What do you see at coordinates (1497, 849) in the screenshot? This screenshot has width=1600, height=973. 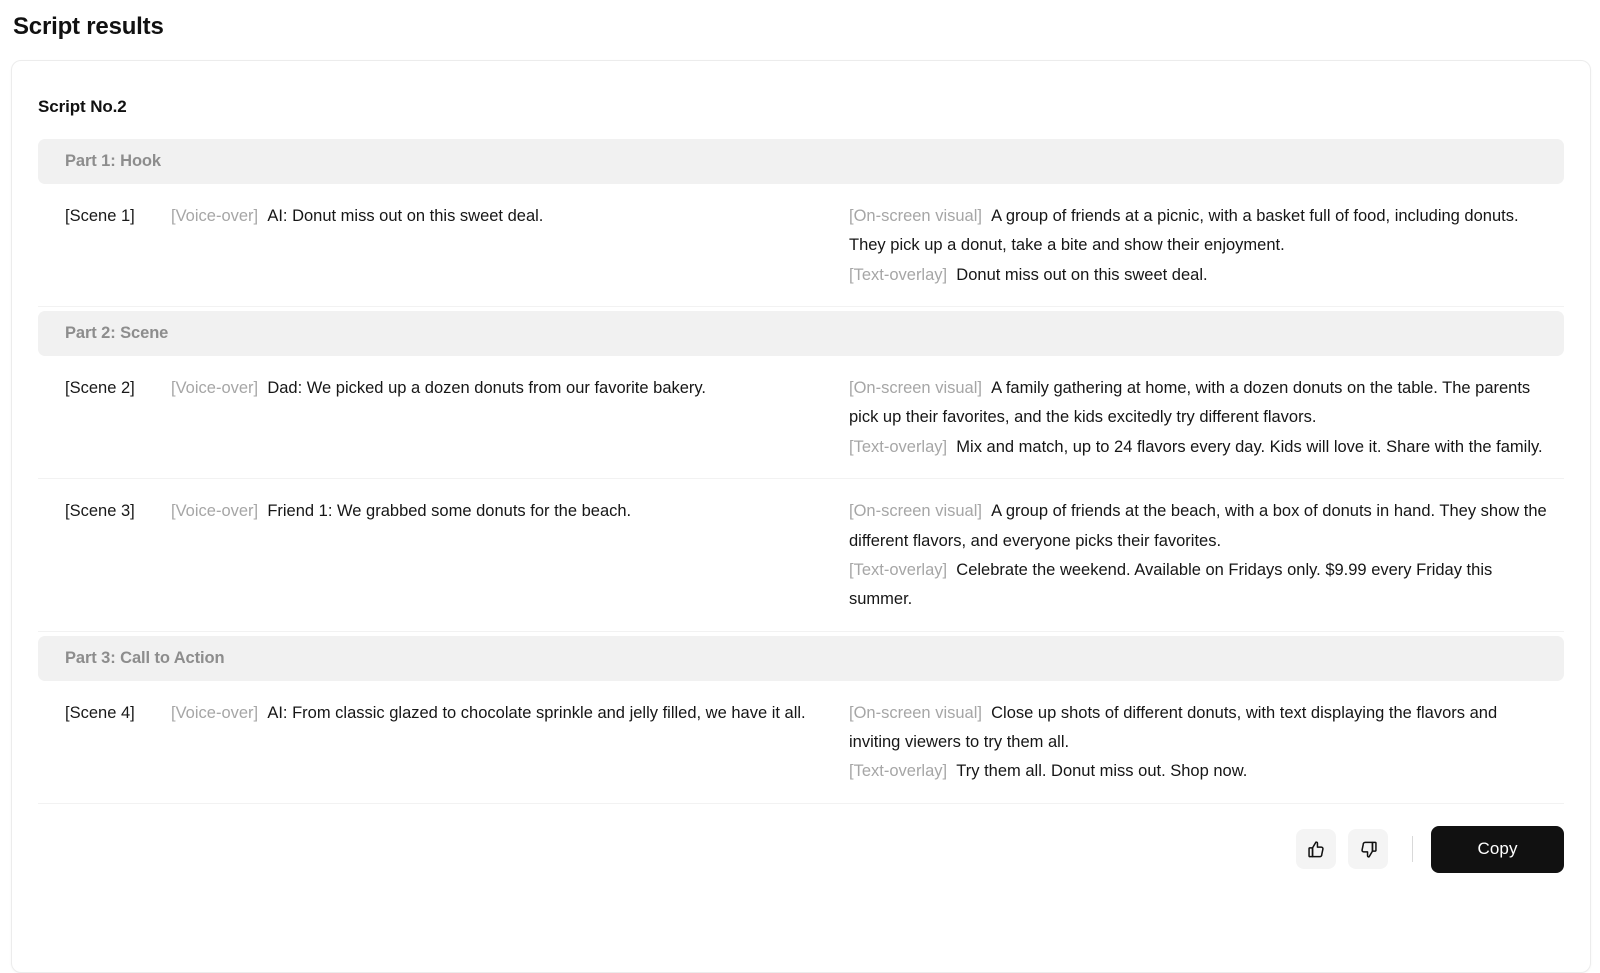 I see `copy-button: Copy` at bounding box center [1497, 849].